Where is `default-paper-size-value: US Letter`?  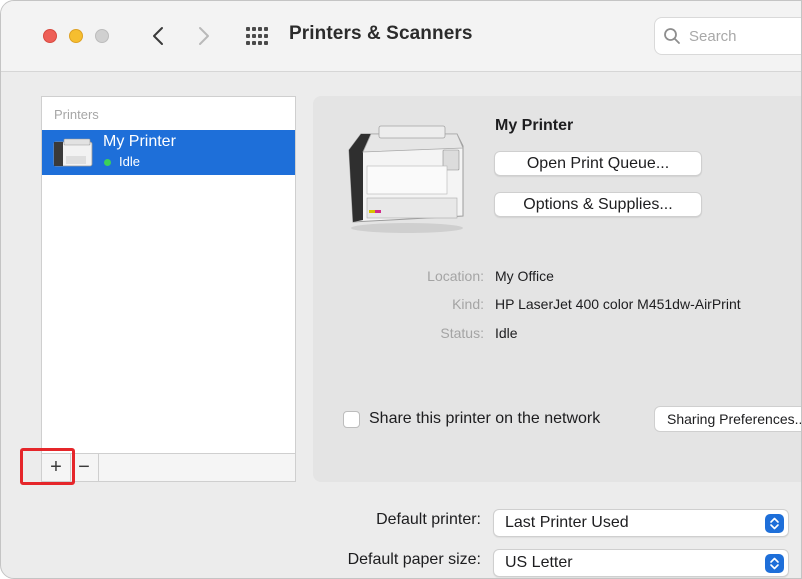 default-paper-size-value: US Letter is located at coordinates (539, 562).